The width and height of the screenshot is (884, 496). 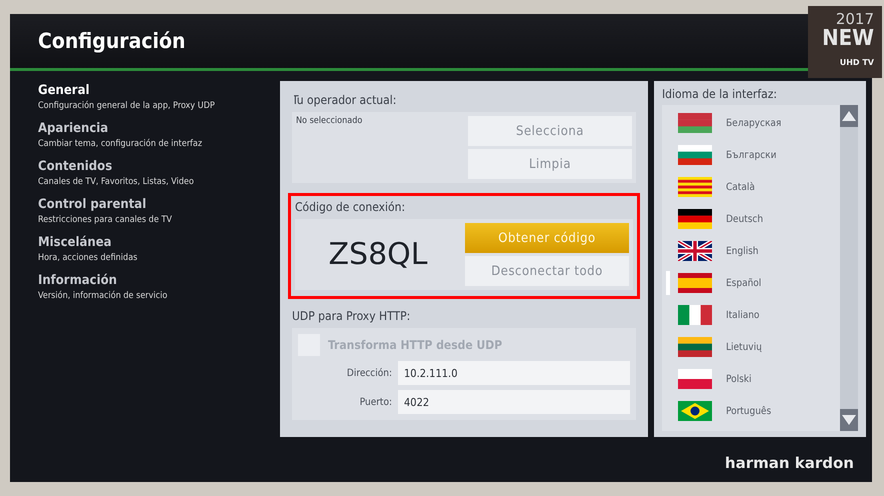 What do you see at coordinates (103, 296) in the screenshot?
I see `menu-item-subtitle: Versión, información de servicio` at bounding box center [103, 296].